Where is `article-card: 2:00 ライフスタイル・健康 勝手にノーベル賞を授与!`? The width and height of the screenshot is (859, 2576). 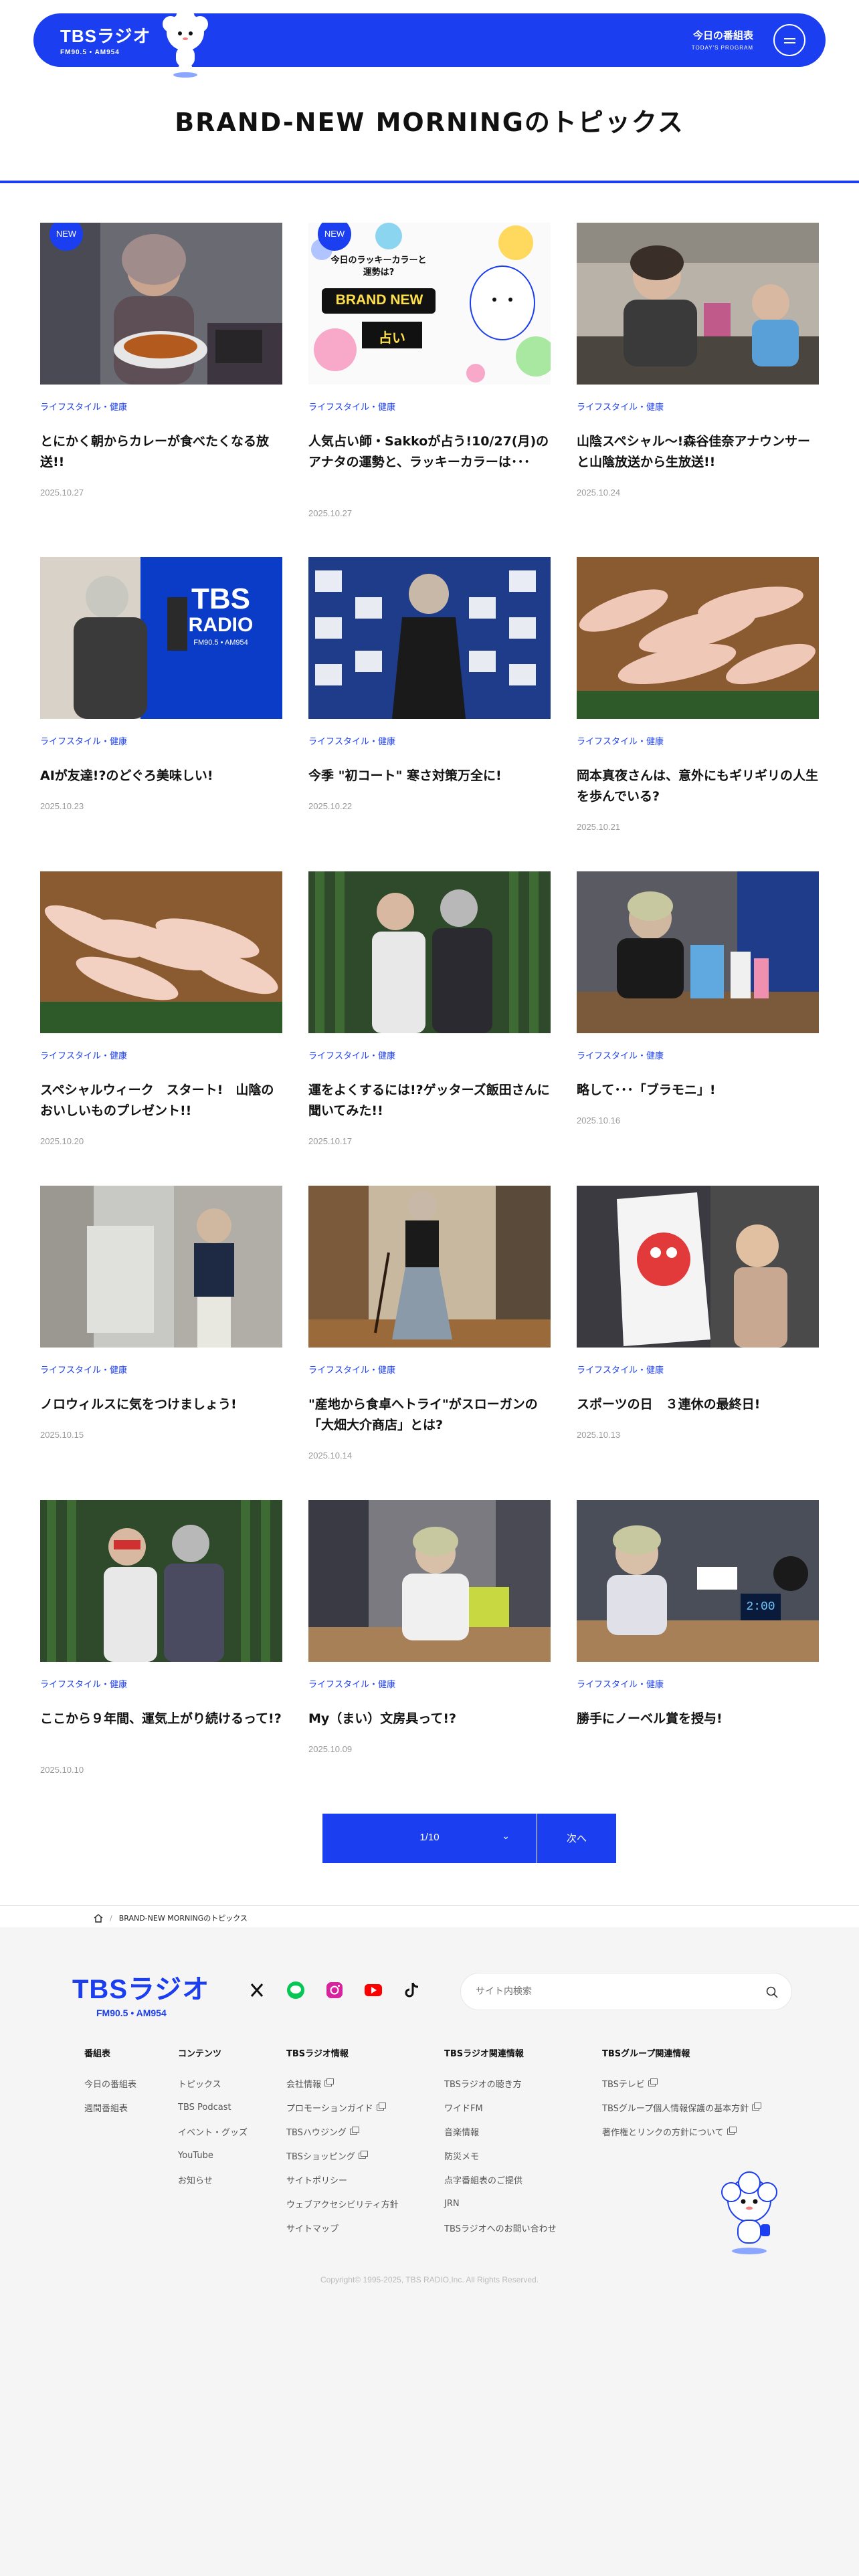
article-card: 2:00 ライフスタイル・健康 勝手にノーベル賞を授与! is located at coordinates (698, 1613).